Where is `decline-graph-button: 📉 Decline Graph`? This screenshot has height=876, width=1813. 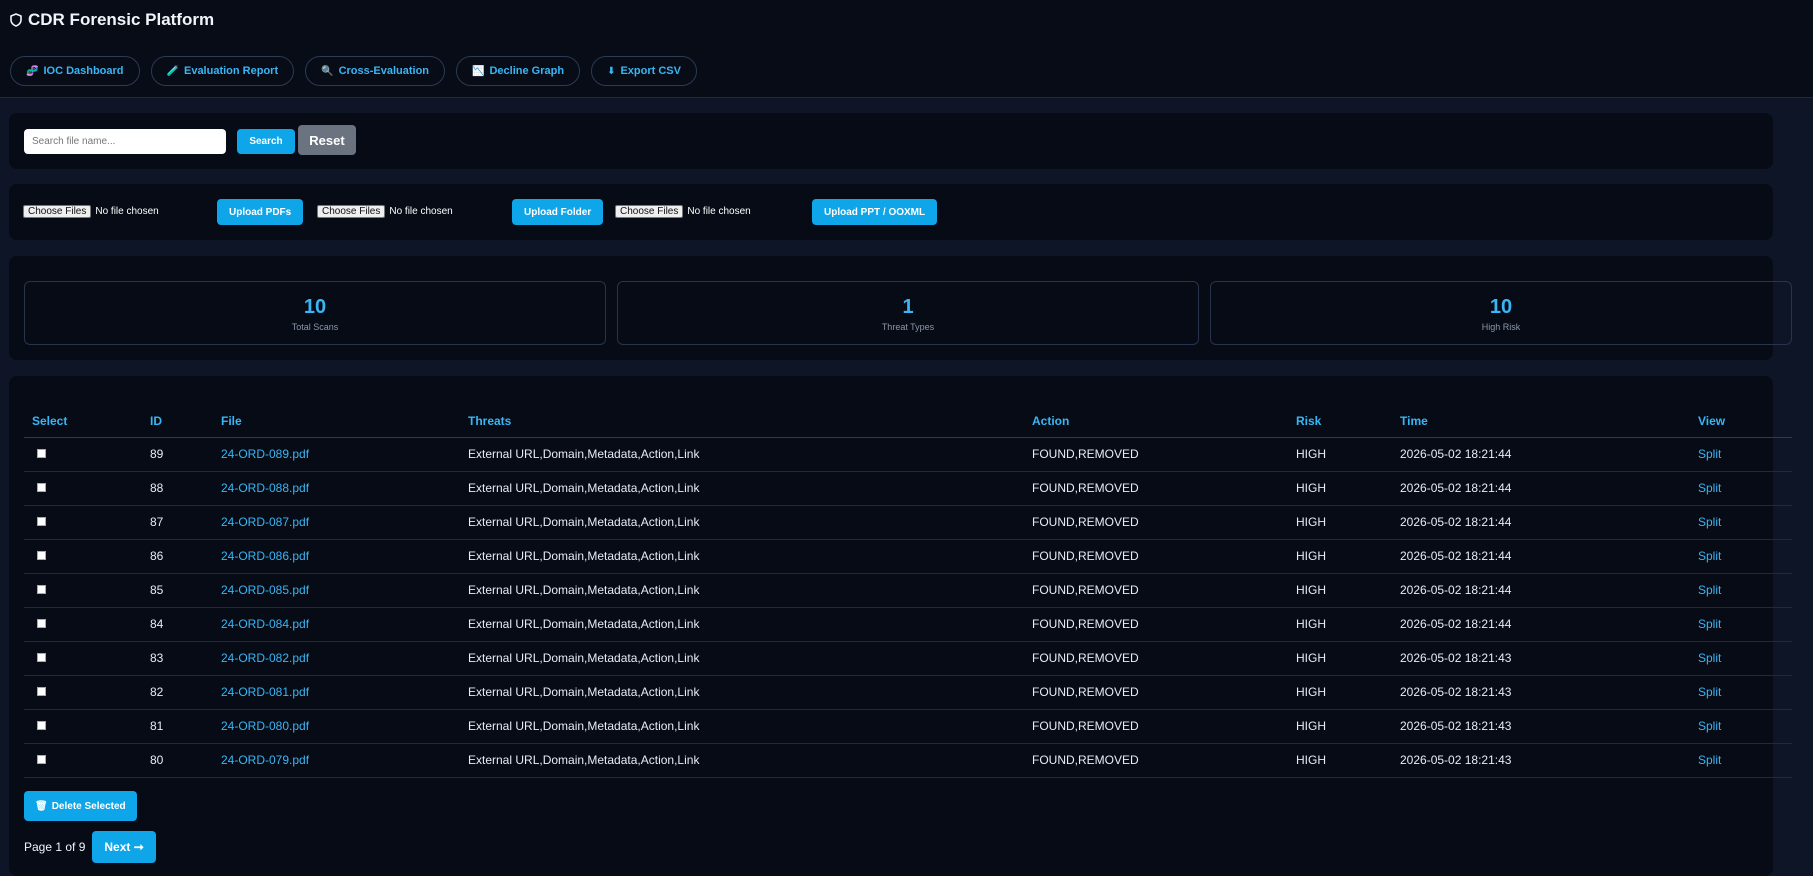
decline-graph-button: 📉 Decline Graph is located at coordinates (518, 71).